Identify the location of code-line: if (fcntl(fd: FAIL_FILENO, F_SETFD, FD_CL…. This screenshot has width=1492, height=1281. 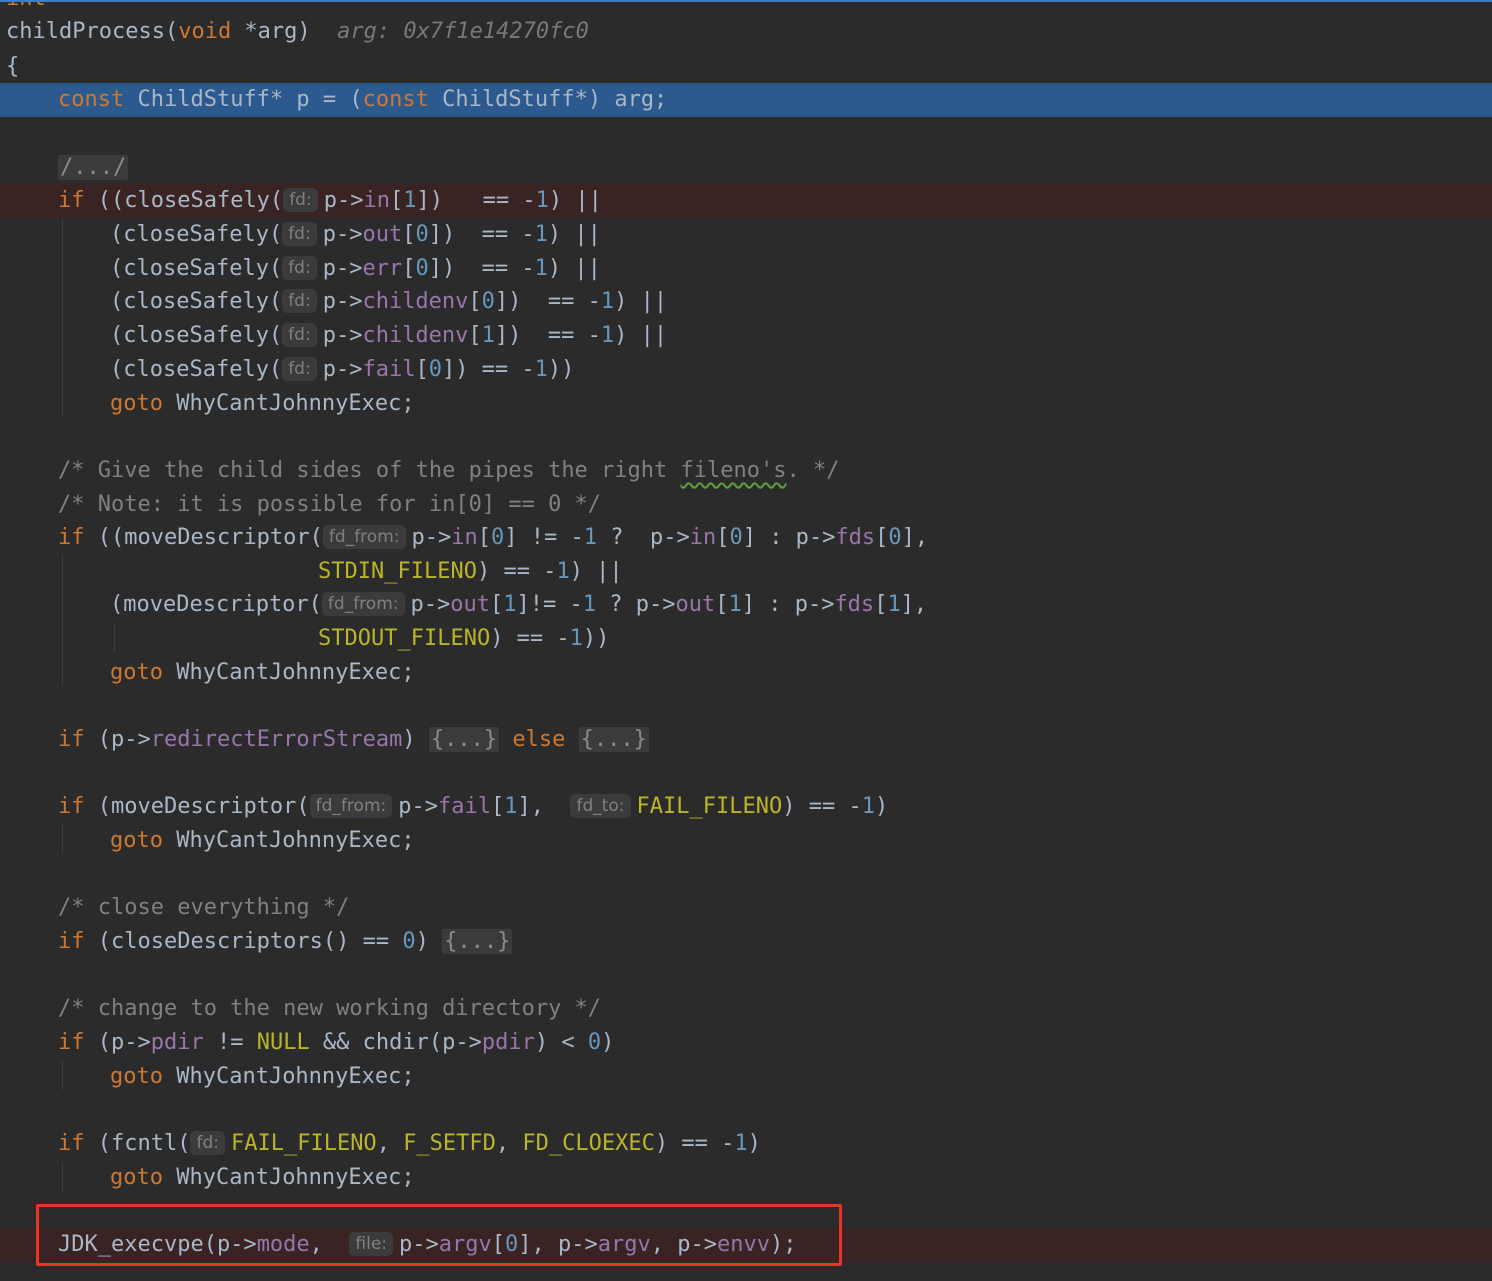
(746, 1144).